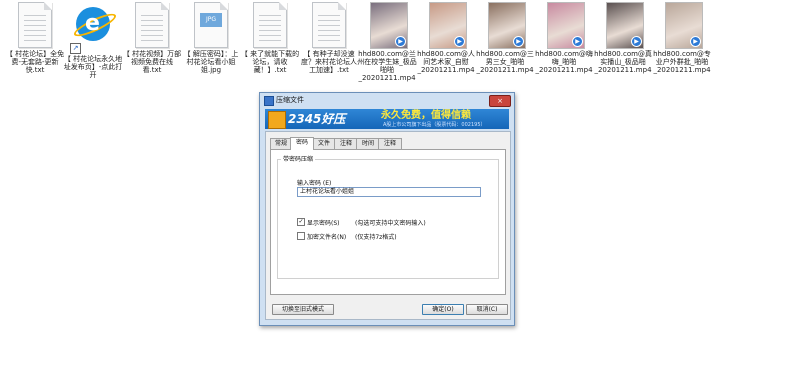 The image size is (800, 381). What do you see at coordinates (446, 62) in the screenshot?
I see `file-name: hhd800.com@人间艺术家_自慰_20201211.mp4` at bounding box center [446, 62].